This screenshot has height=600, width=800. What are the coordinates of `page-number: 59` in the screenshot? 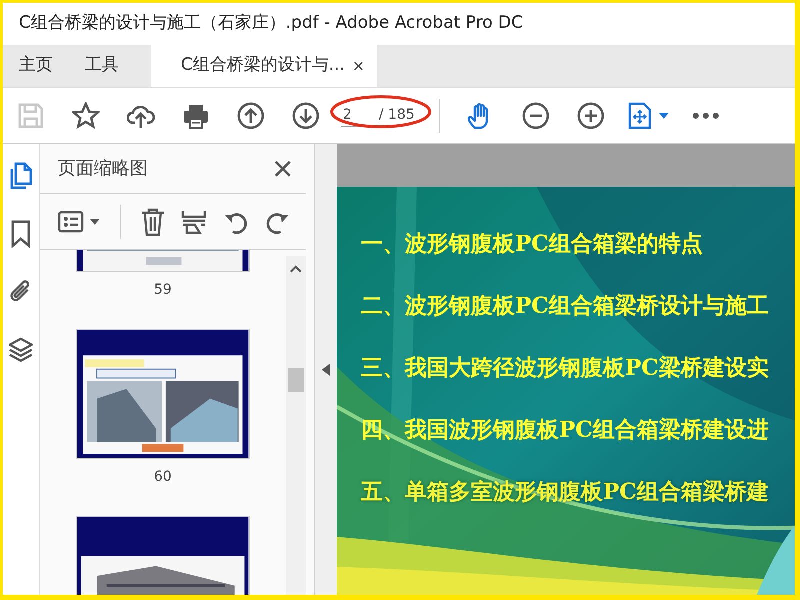 It's located at (163, 290).